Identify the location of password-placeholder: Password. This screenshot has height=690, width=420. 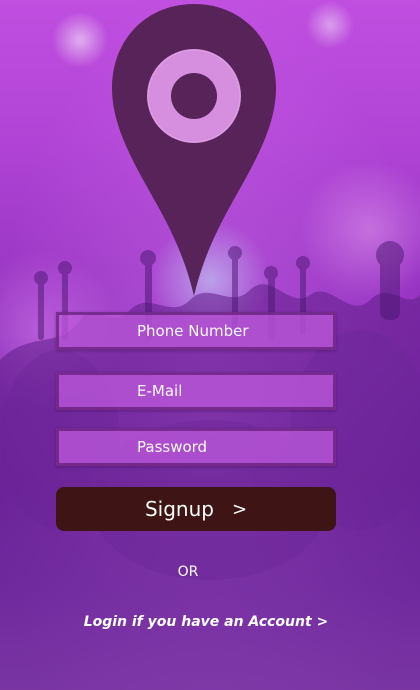
(172, 447).